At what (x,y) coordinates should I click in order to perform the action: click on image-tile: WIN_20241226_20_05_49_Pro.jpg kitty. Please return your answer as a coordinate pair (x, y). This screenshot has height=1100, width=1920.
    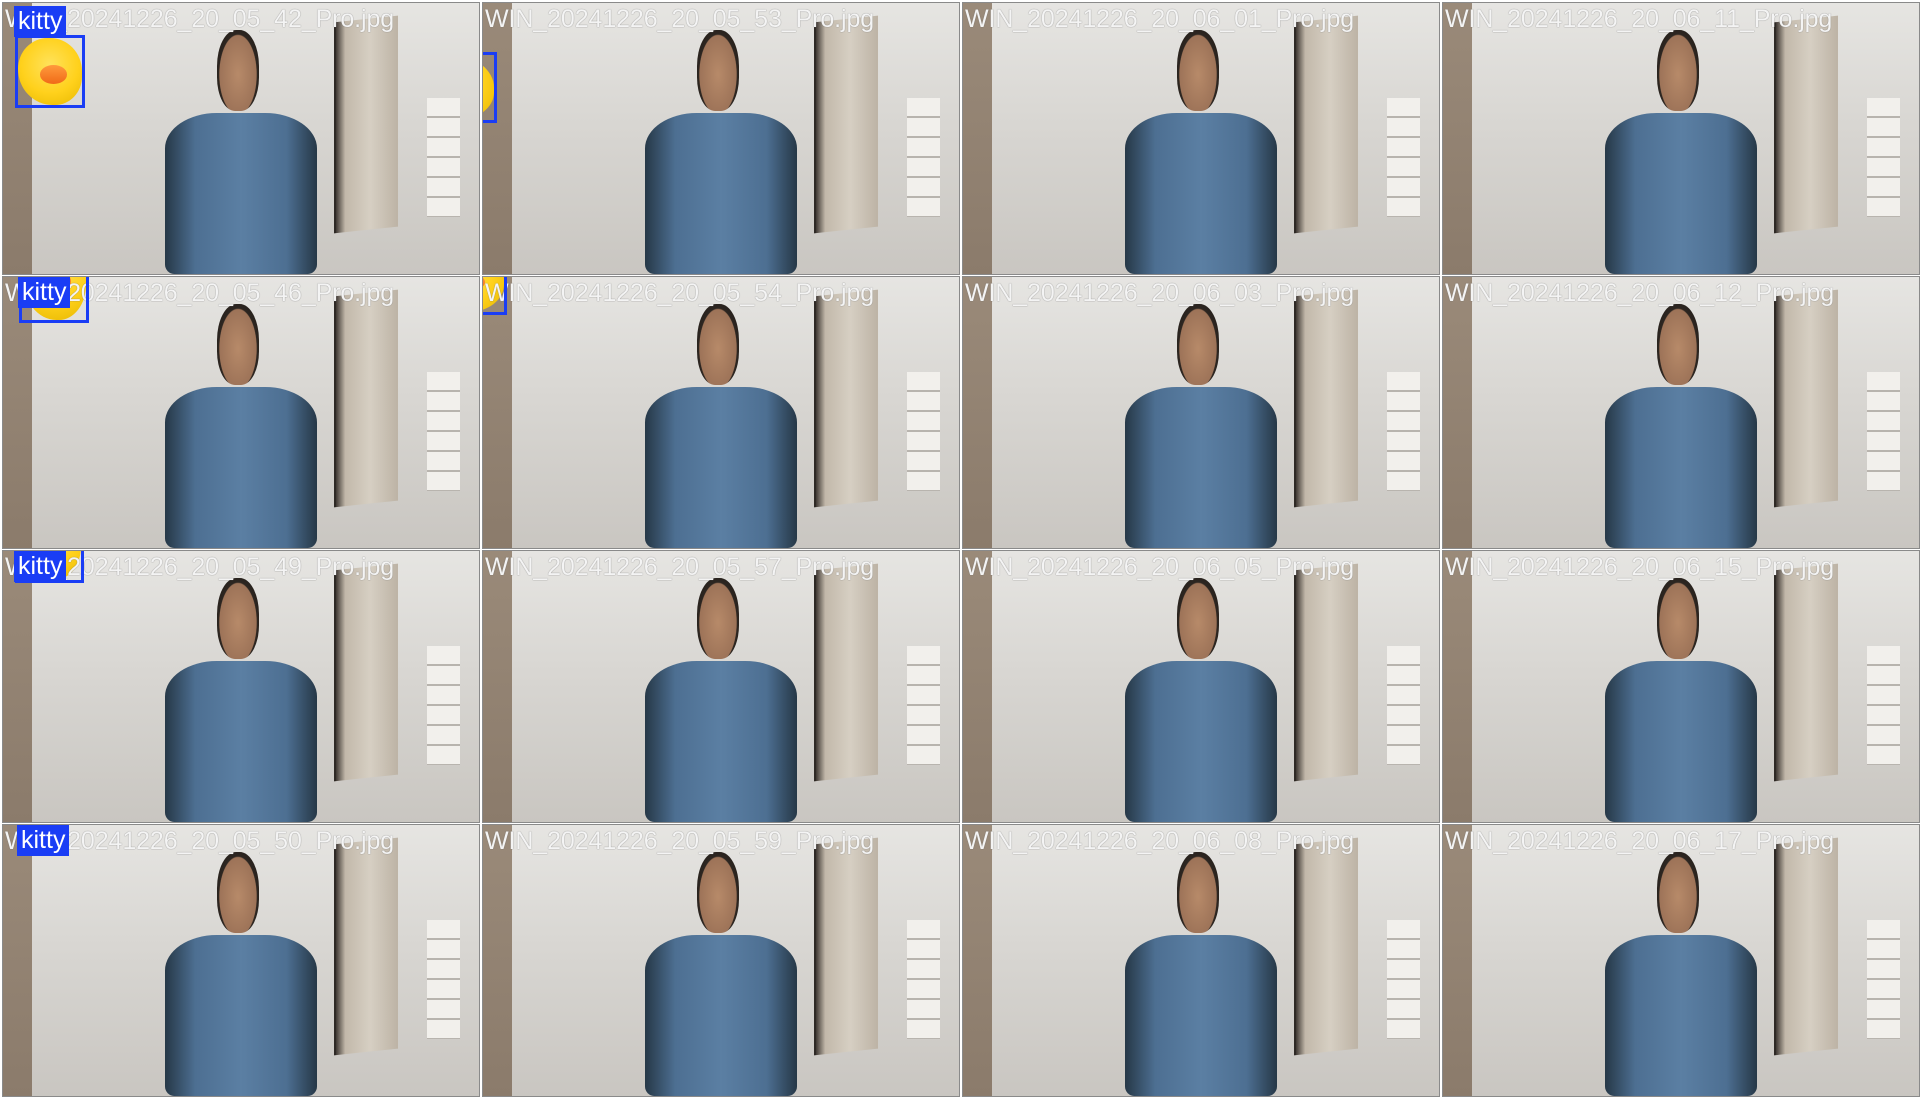
    Looking at the image, I should click on (241, 686).